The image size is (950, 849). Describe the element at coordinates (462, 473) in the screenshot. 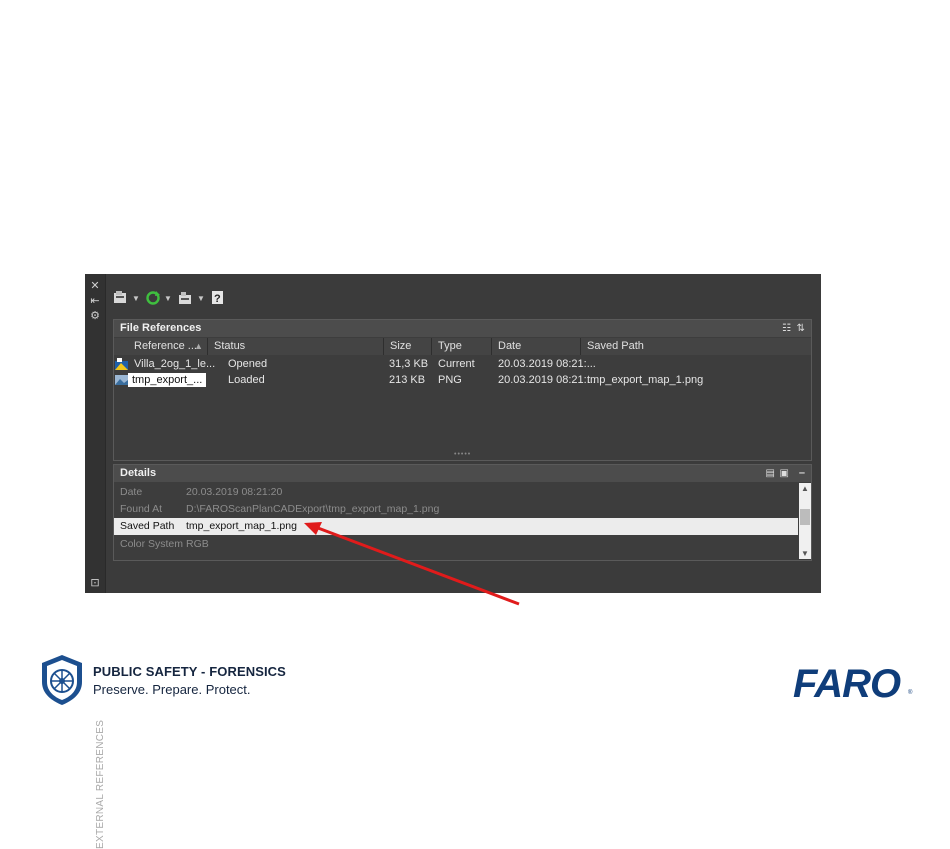

I see `details-header: Details ▤ ▣ –` at that location.